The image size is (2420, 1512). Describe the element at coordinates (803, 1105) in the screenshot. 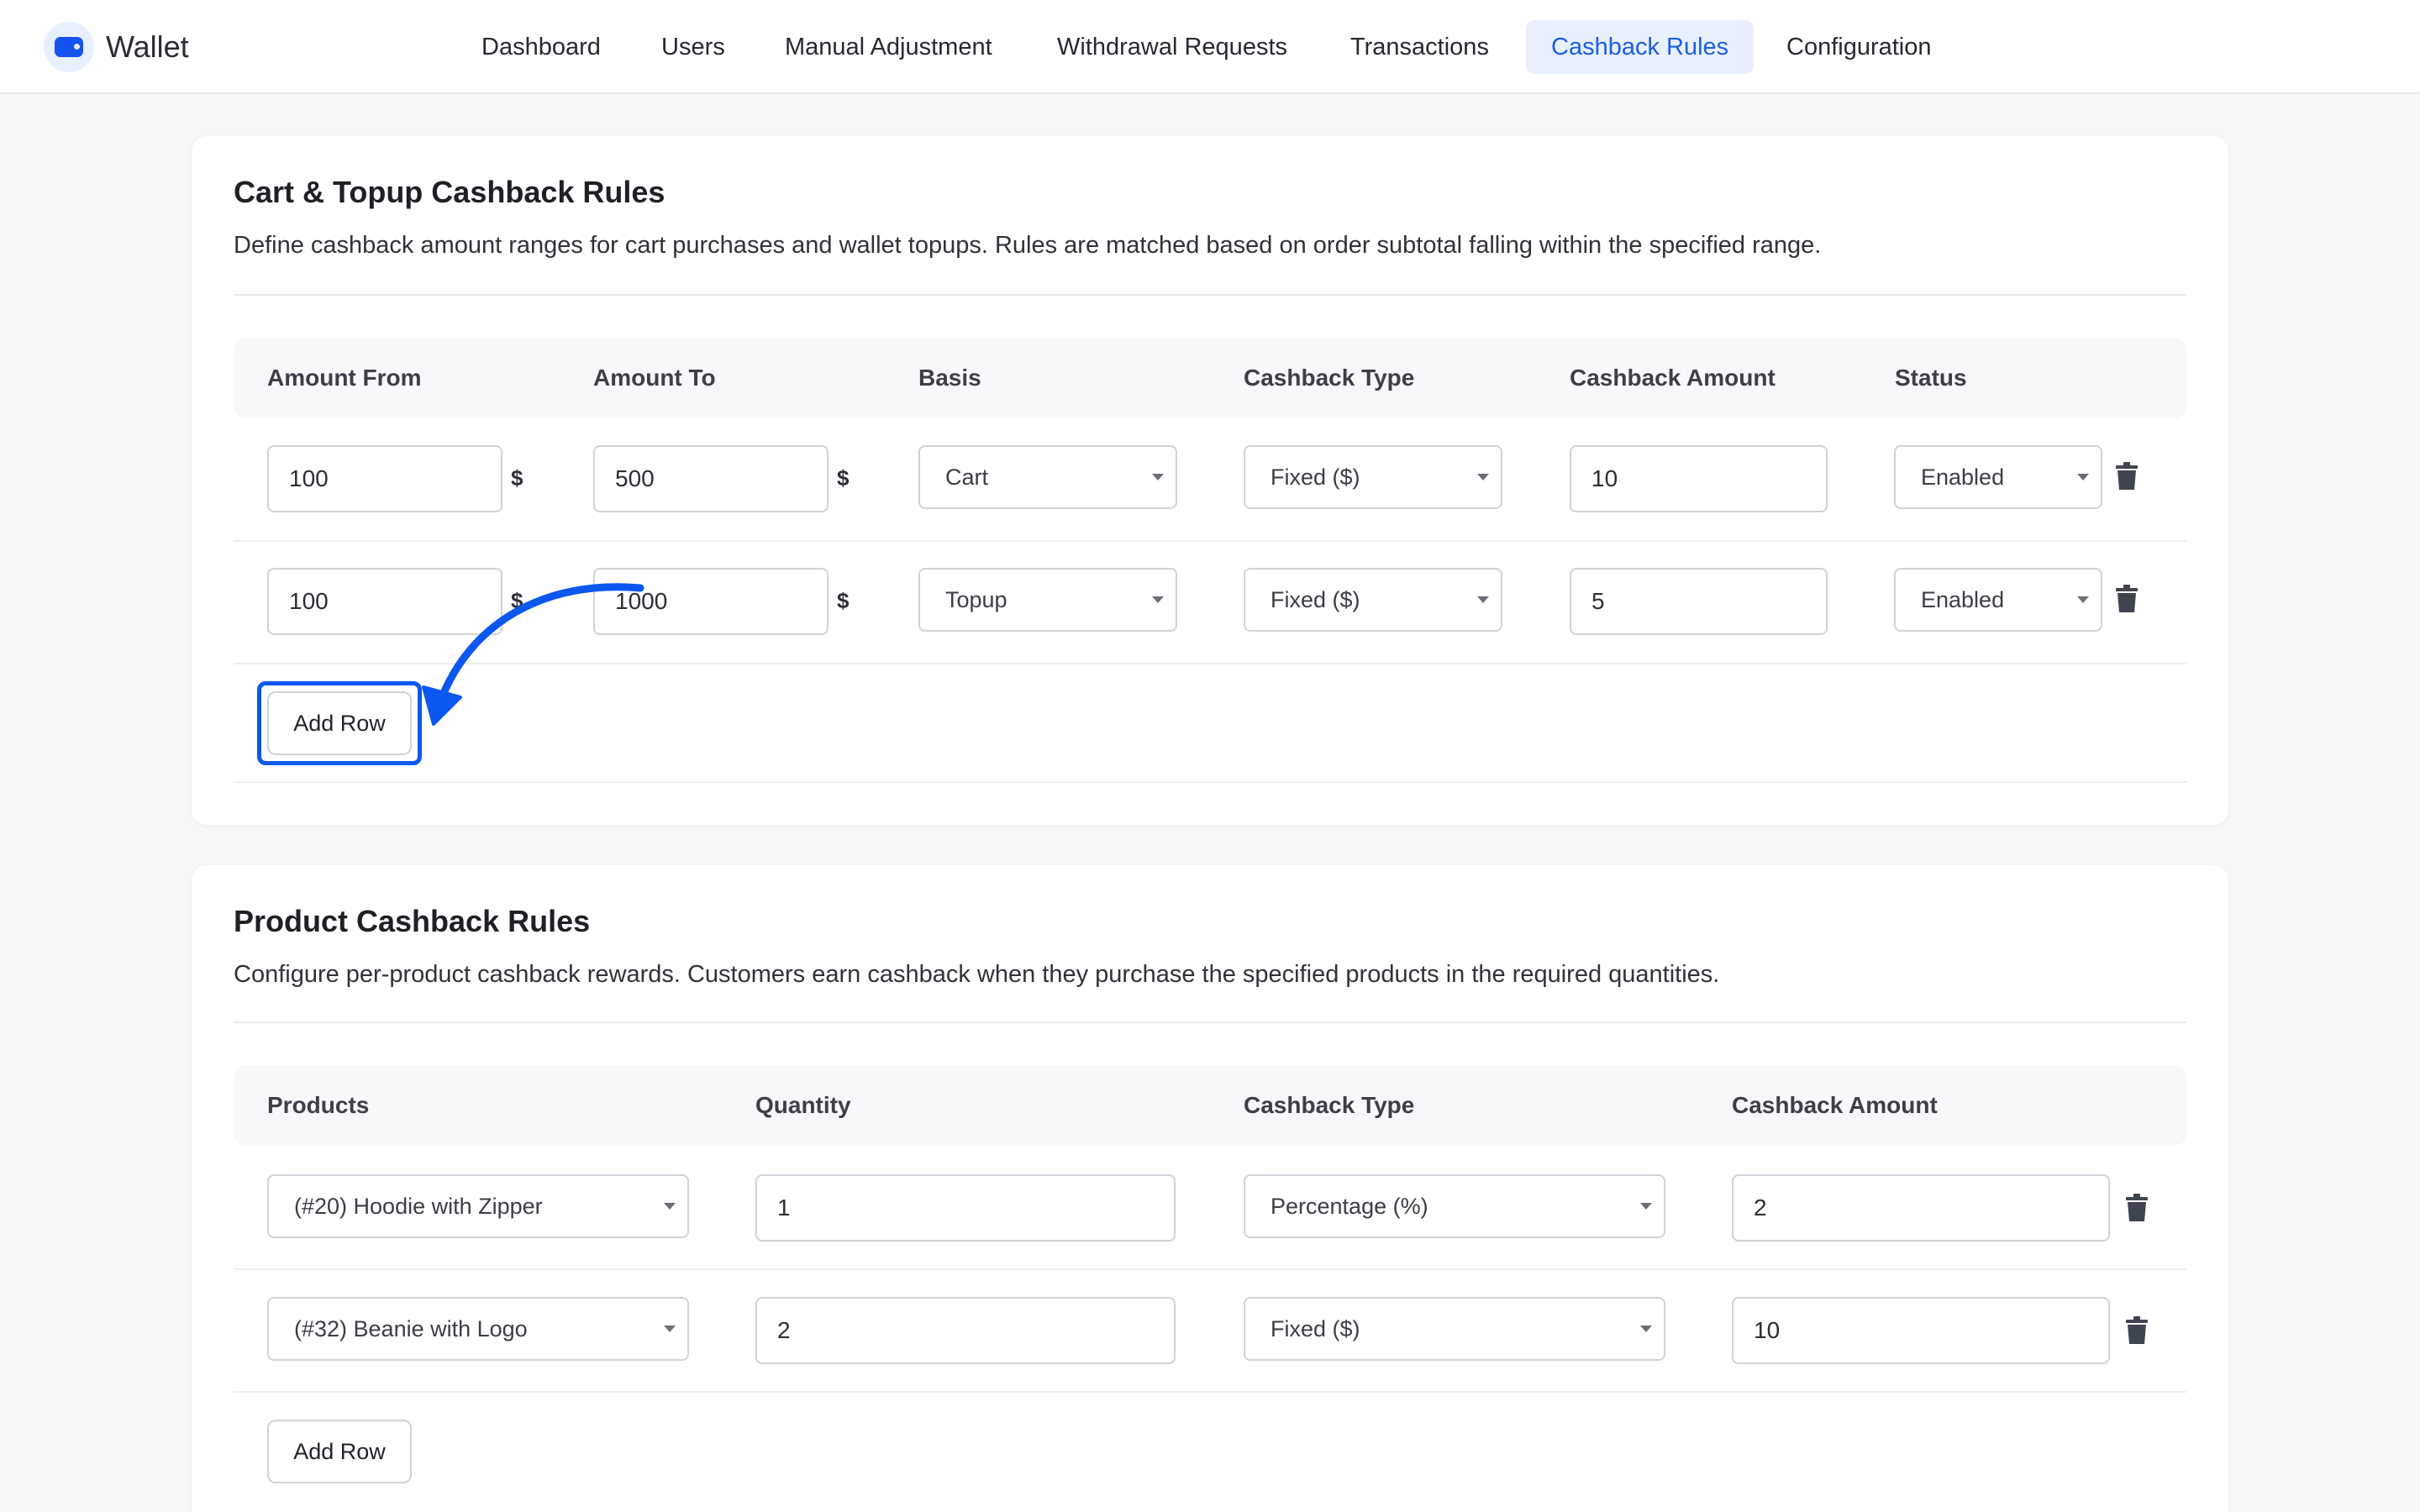

I see `column-header: Quantity` at that location.